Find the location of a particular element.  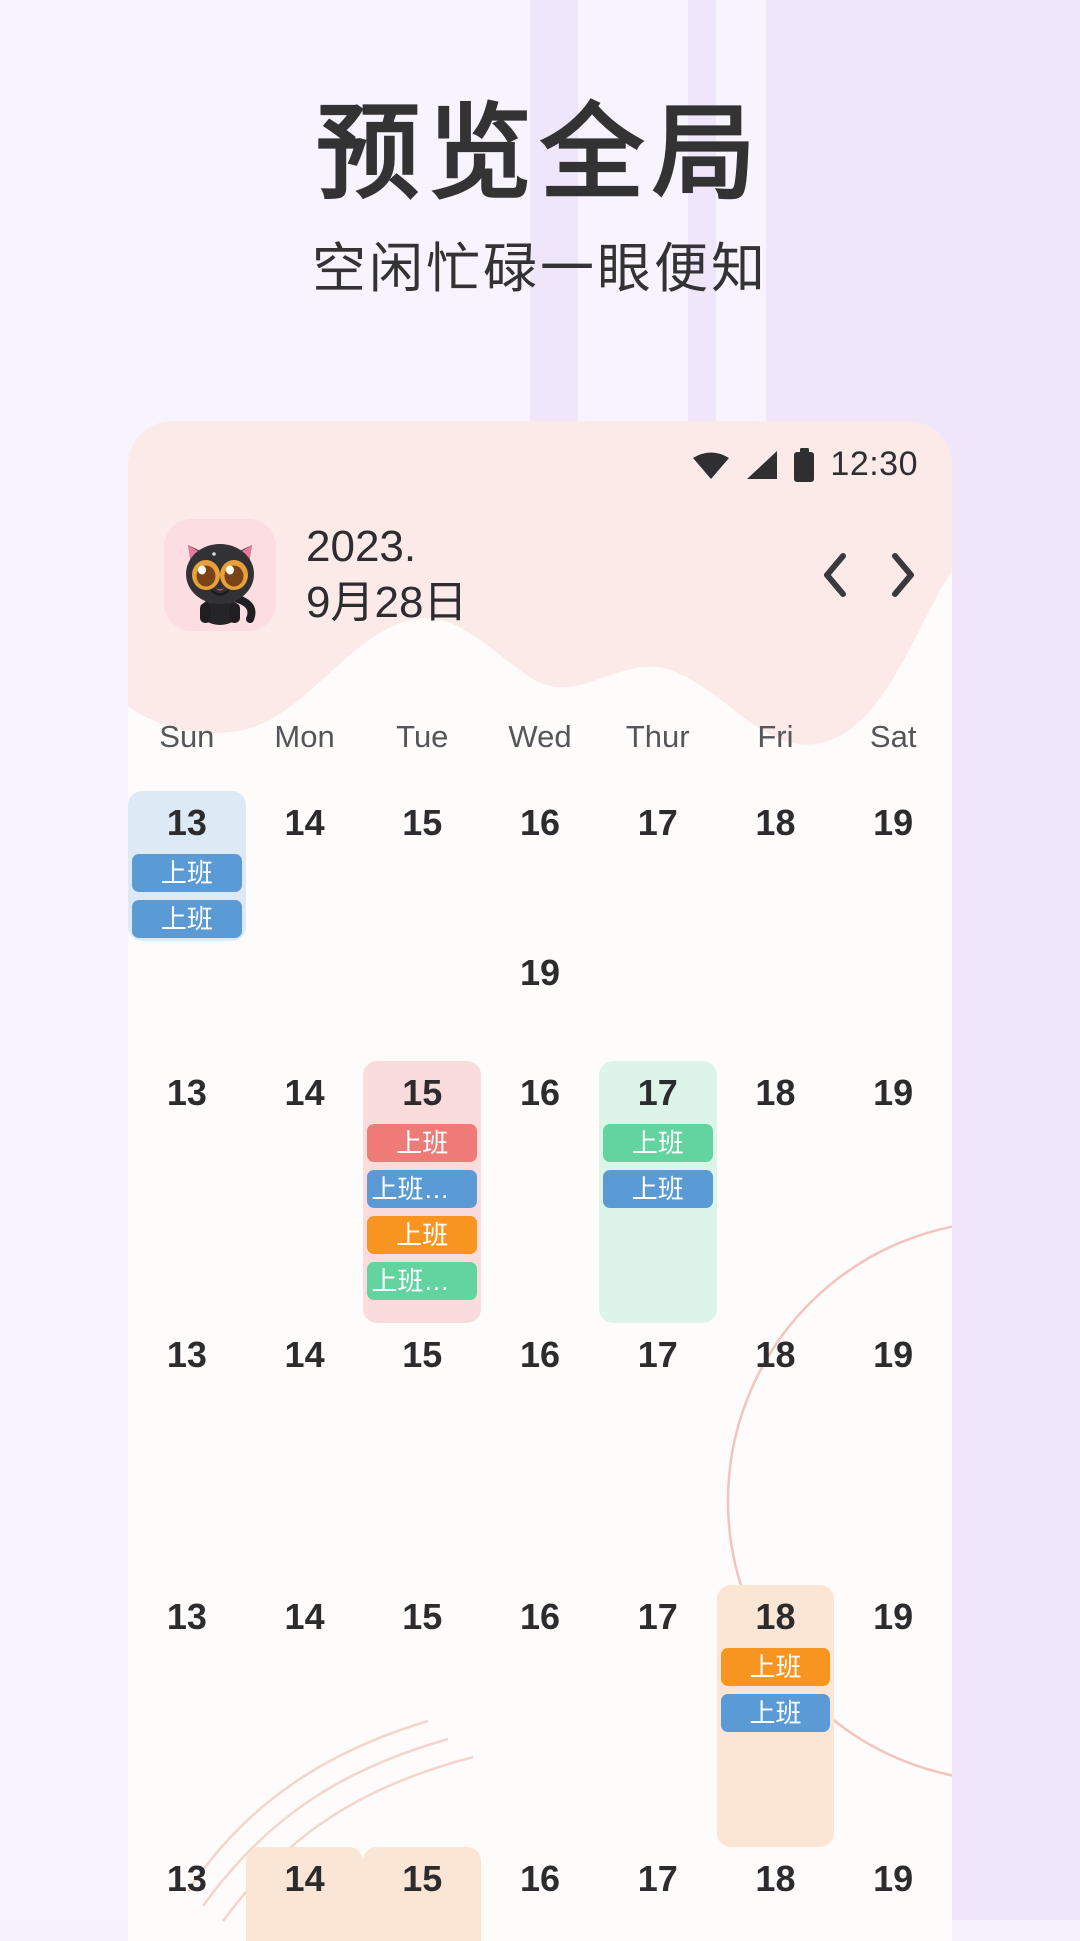

status-bar: 12:30 is located at coordinates (805, 464).